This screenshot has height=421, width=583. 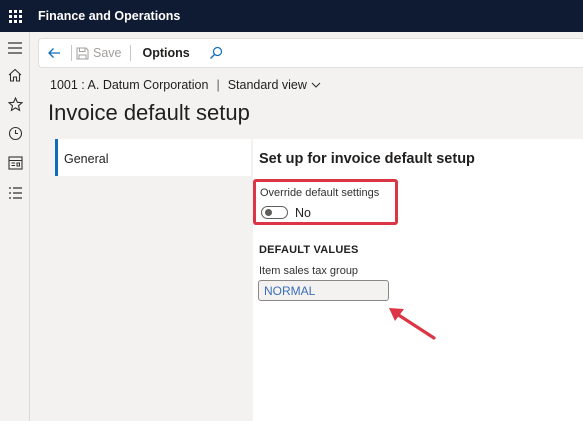 What do you see at coordinates (309, 271) in the screenshot?
I see `item-sales-tax-group-label: Item sales tax group` at bounding box center [309, 271].